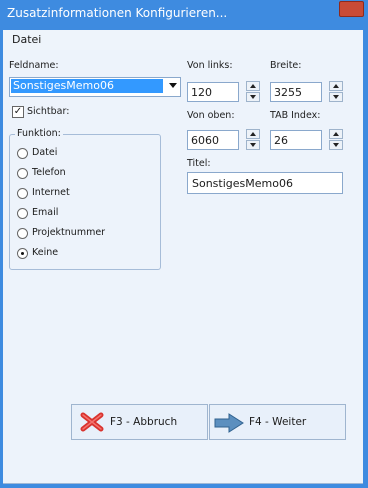 The image size is (368, 488). I want to click on width-up-button, so click(336, 86).